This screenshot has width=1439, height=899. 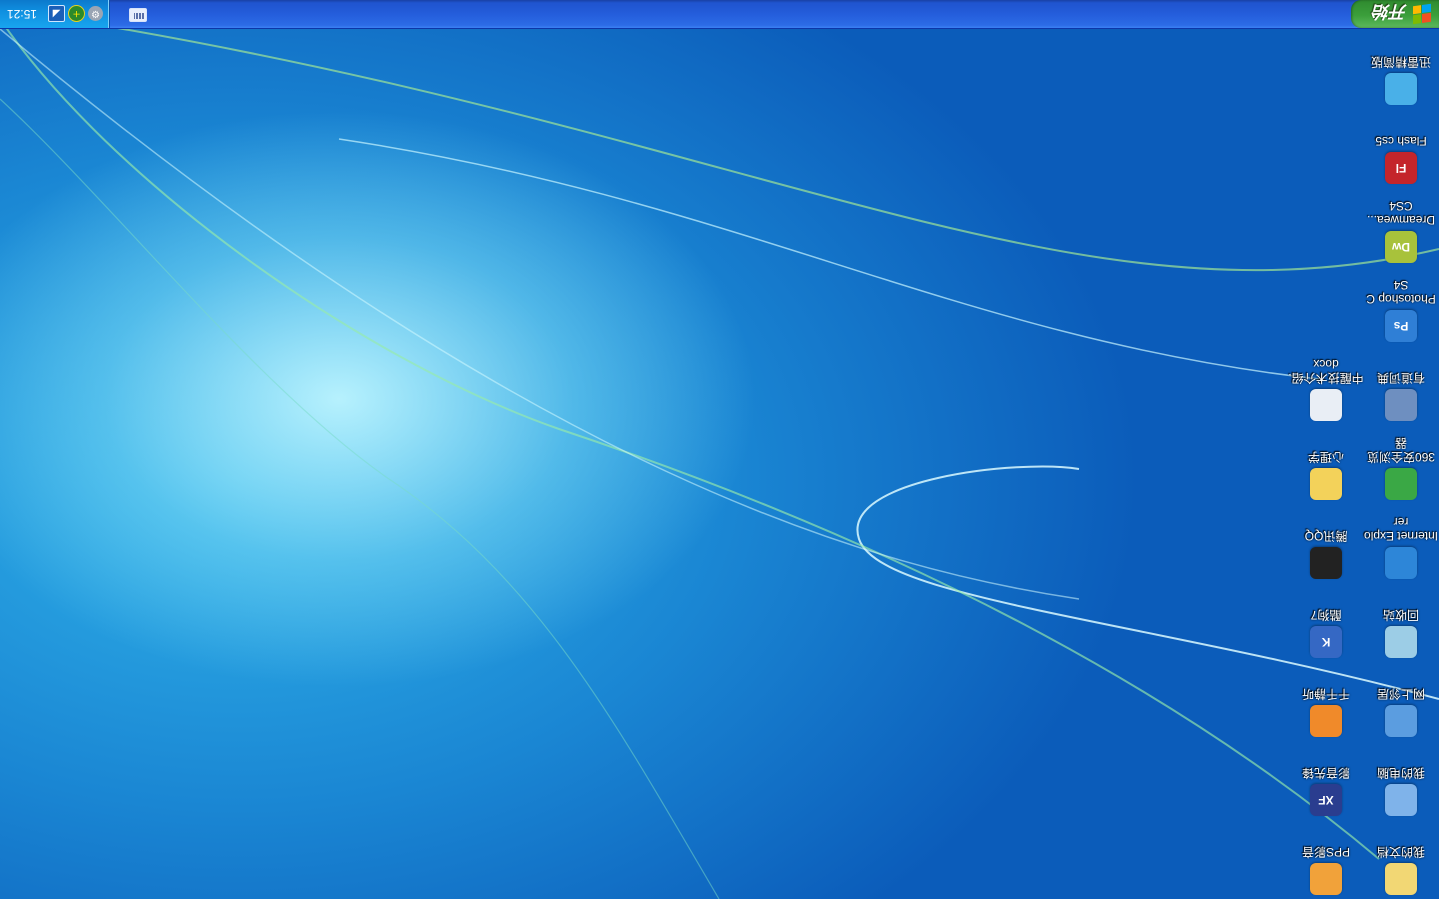 I want to click on desktop-icon-label: 360安全浏览器, so click(x=1401, y=450).